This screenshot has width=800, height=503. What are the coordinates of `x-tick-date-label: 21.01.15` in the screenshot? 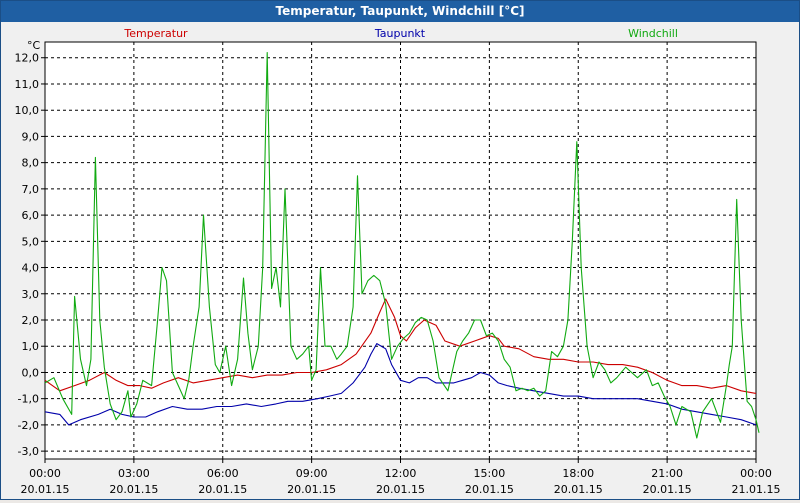 It's located at (756, 489).